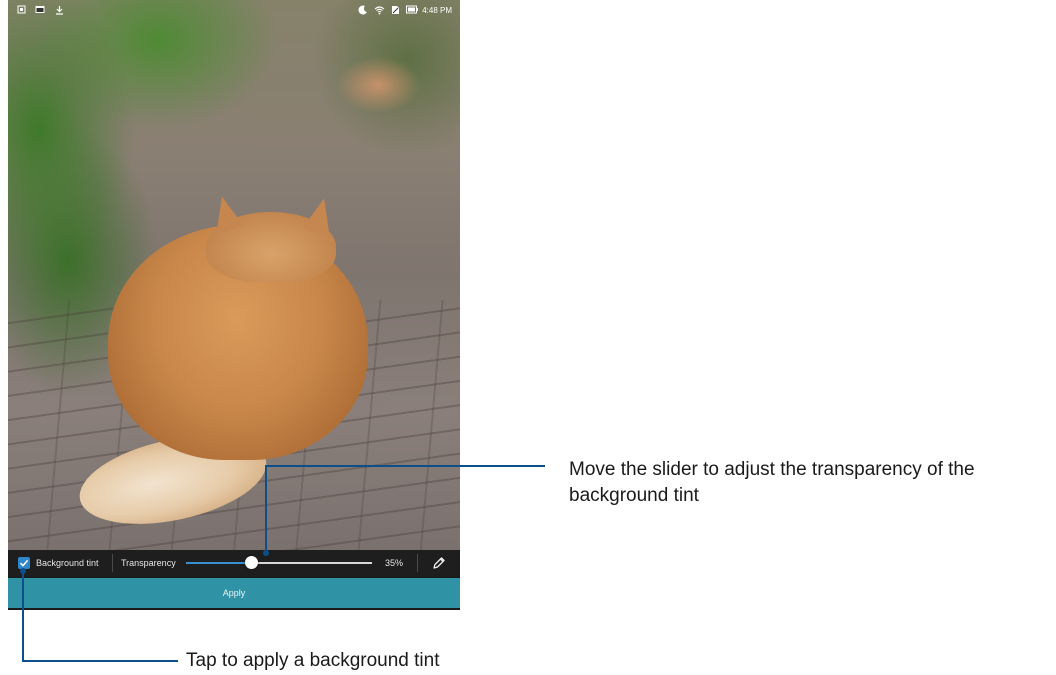 The width and height of the screenshot is (1056, 675). Describe the element at coordinates (363, 10) in the screenshot. I see `moon-icon` at that location.